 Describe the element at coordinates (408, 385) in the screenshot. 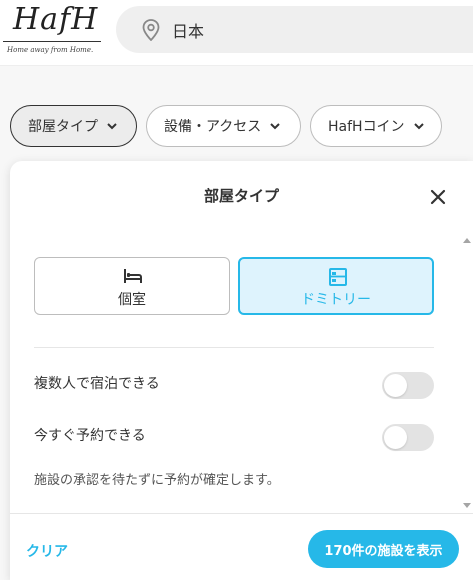

I see `group-stay-toggle` at that location.